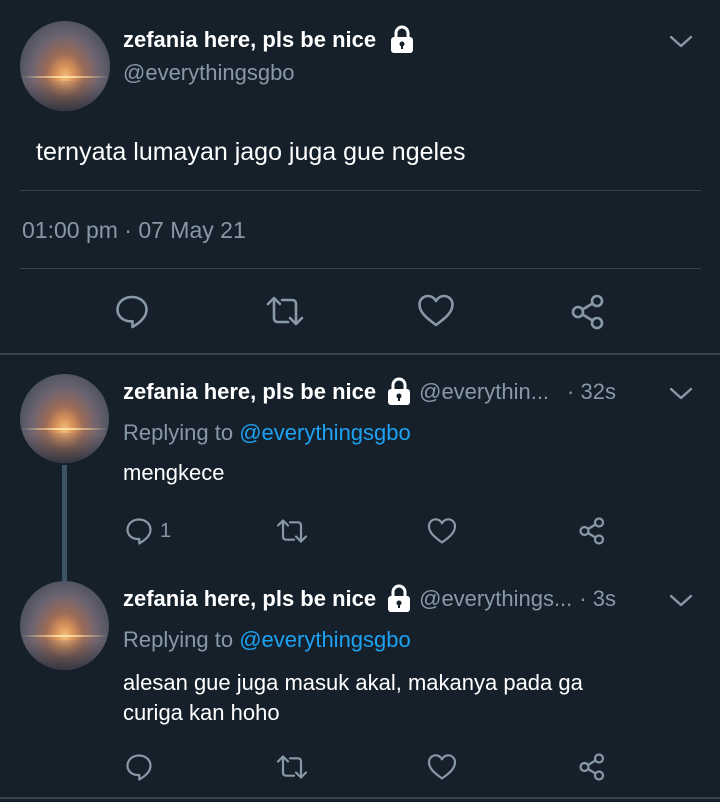 The width and height of the screenshot is (720, 802). I want to click on tweet-age: · 32s, so click(591, 391).